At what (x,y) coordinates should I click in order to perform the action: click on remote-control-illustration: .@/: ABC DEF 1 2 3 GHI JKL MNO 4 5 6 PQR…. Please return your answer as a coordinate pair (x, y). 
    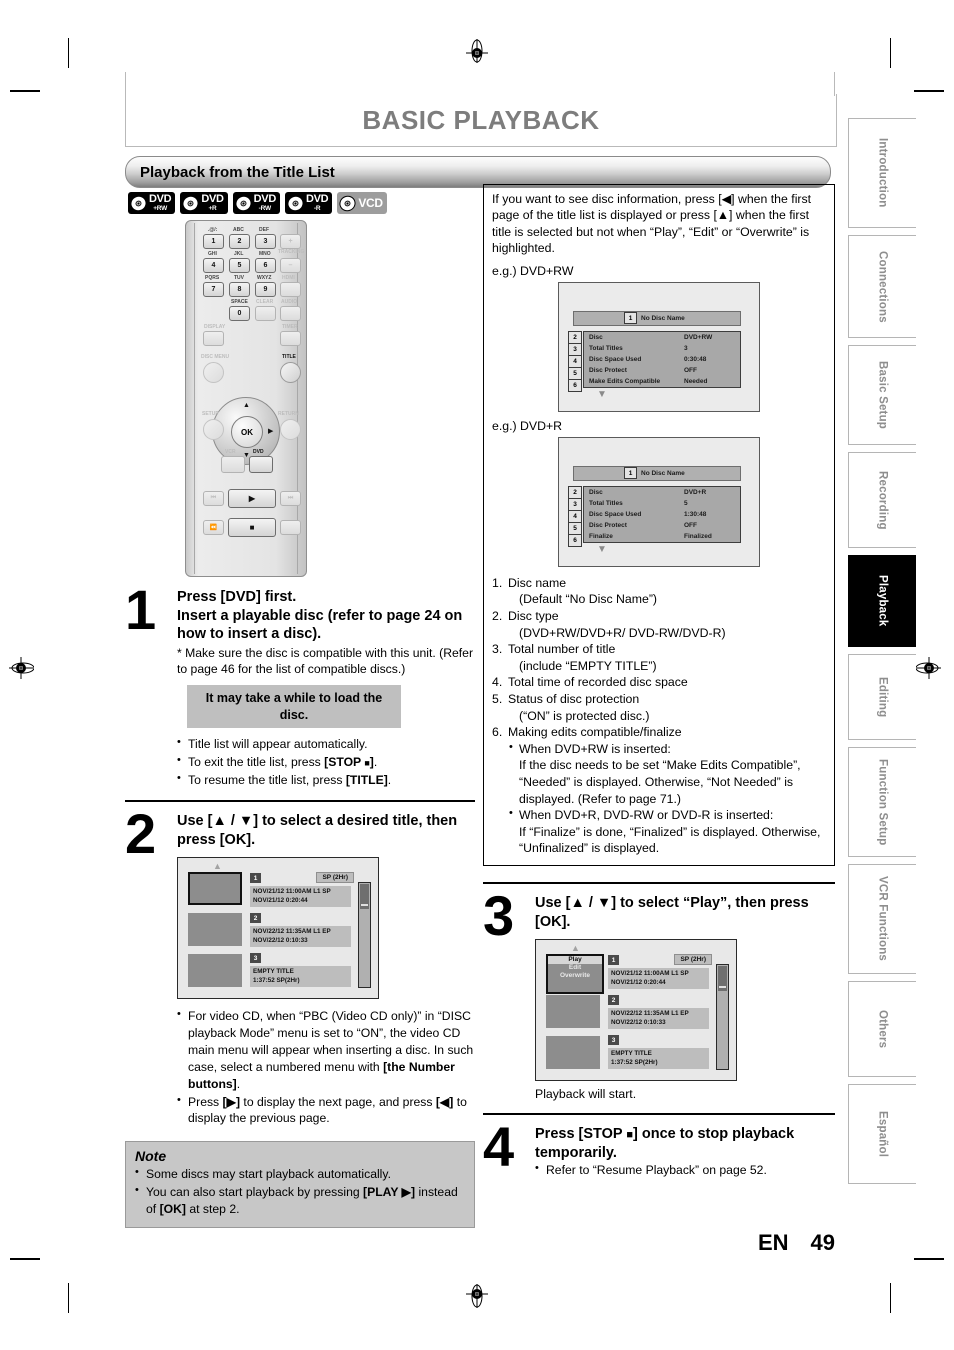
    Looking at the image, I should click on (246, 398).